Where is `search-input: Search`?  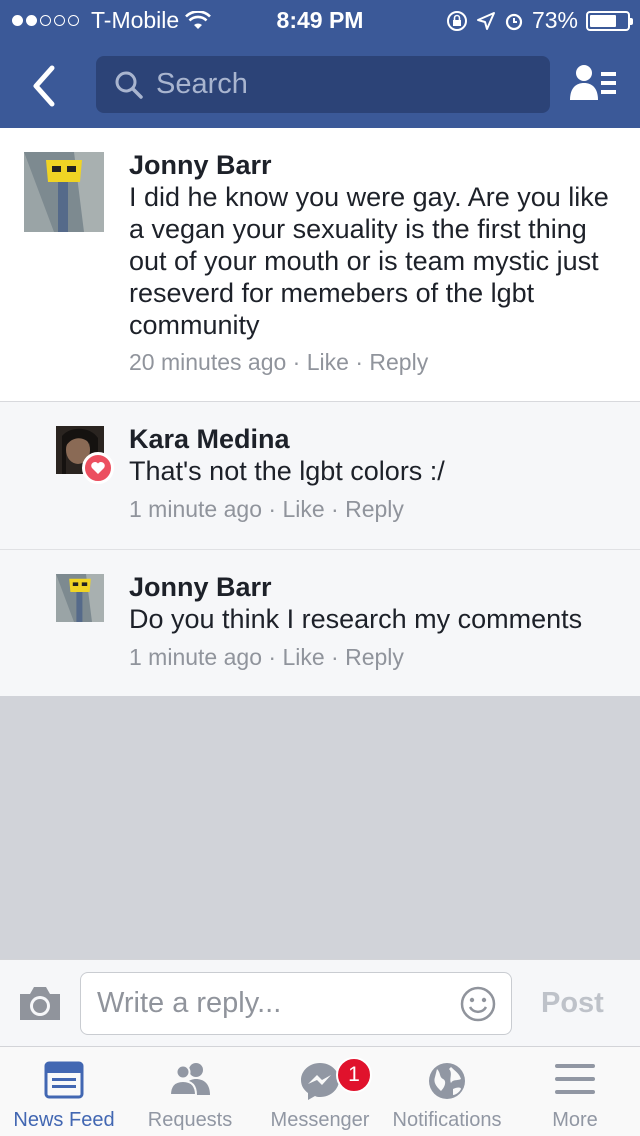 search-input: Search is located at coordinates (323, 84).